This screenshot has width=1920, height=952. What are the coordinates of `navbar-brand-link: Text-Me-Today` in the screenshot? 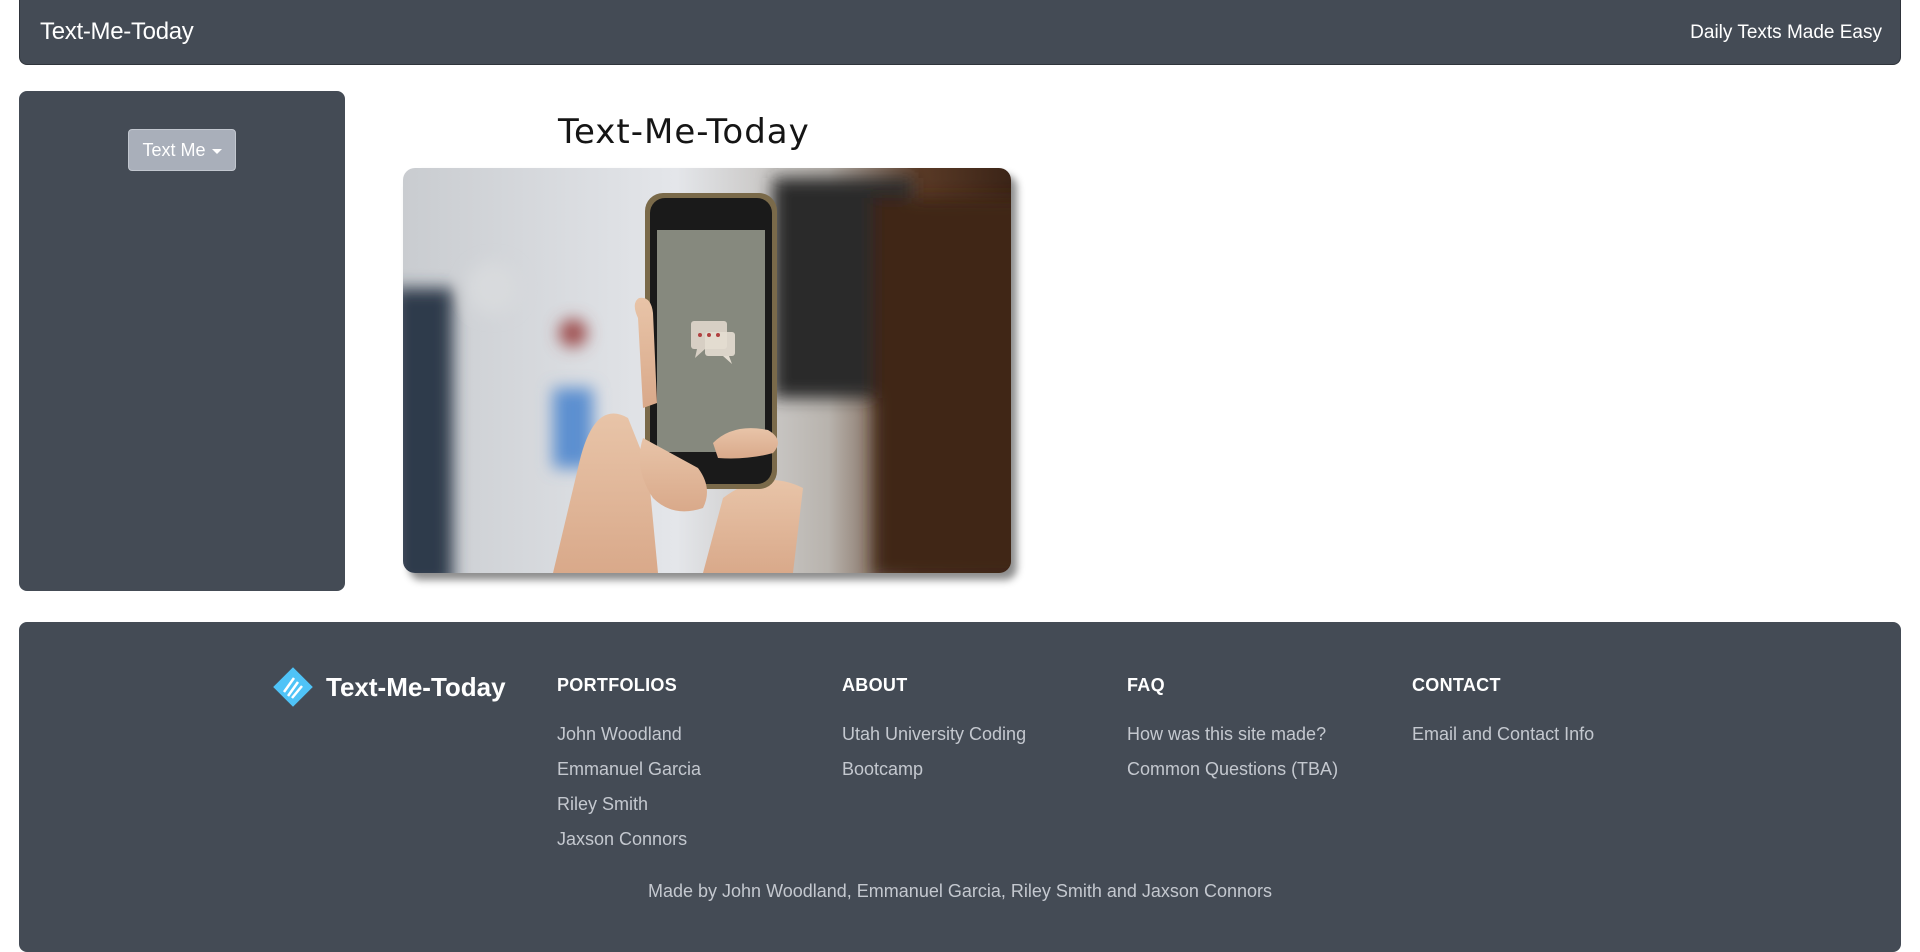 It's located at (117, 32).